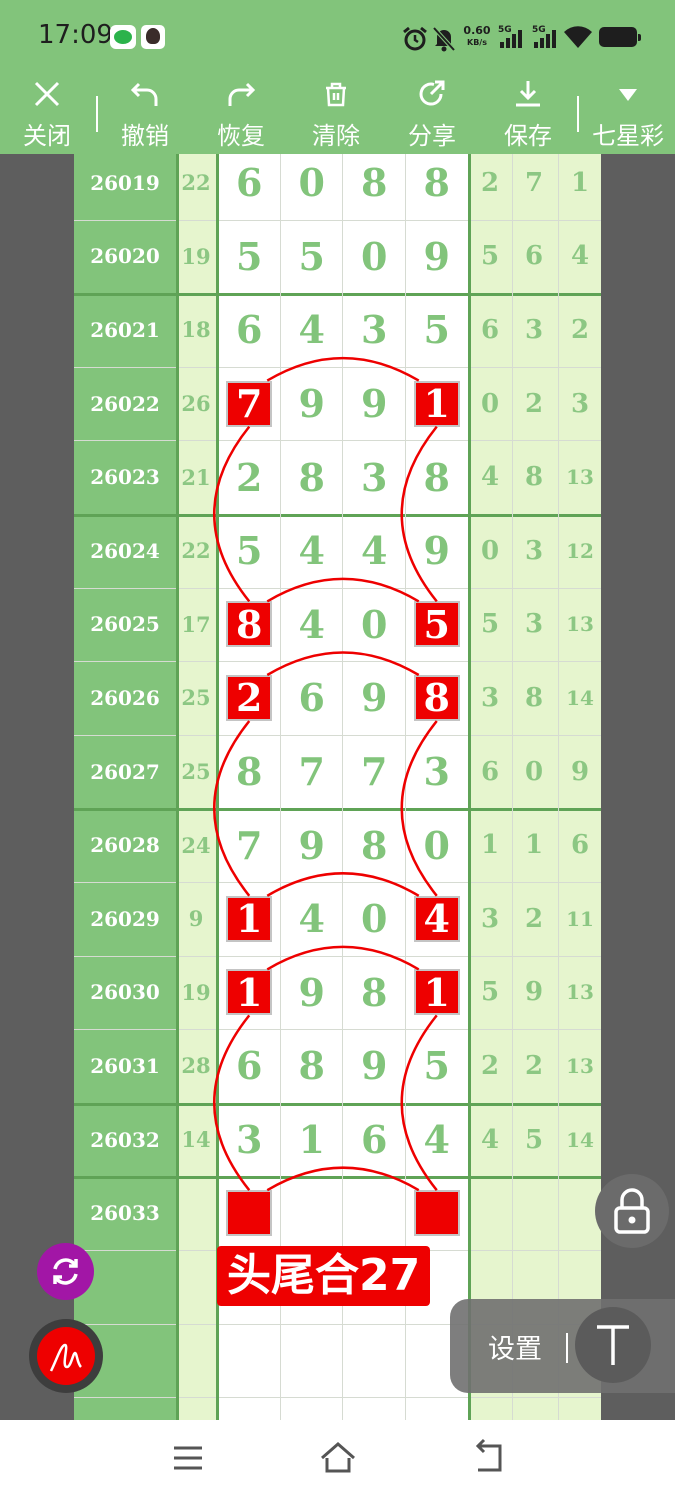 This screenshot has width=675, height=1500. I want to click on text-tool-button, so click(613, 1345).